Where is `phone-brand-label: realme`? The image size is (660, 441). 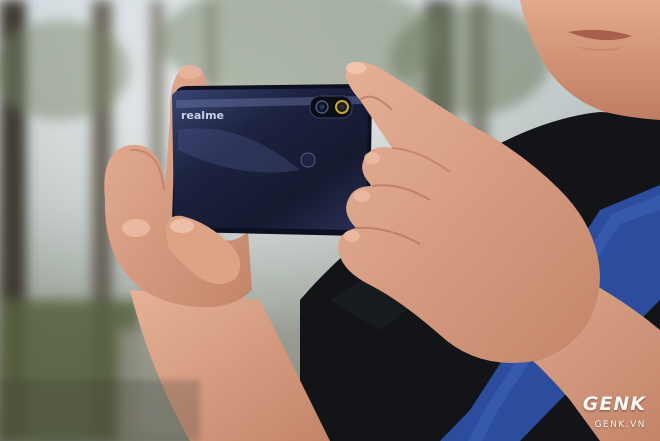 phone-brand-label: realme is located at coordinates (202, 115).